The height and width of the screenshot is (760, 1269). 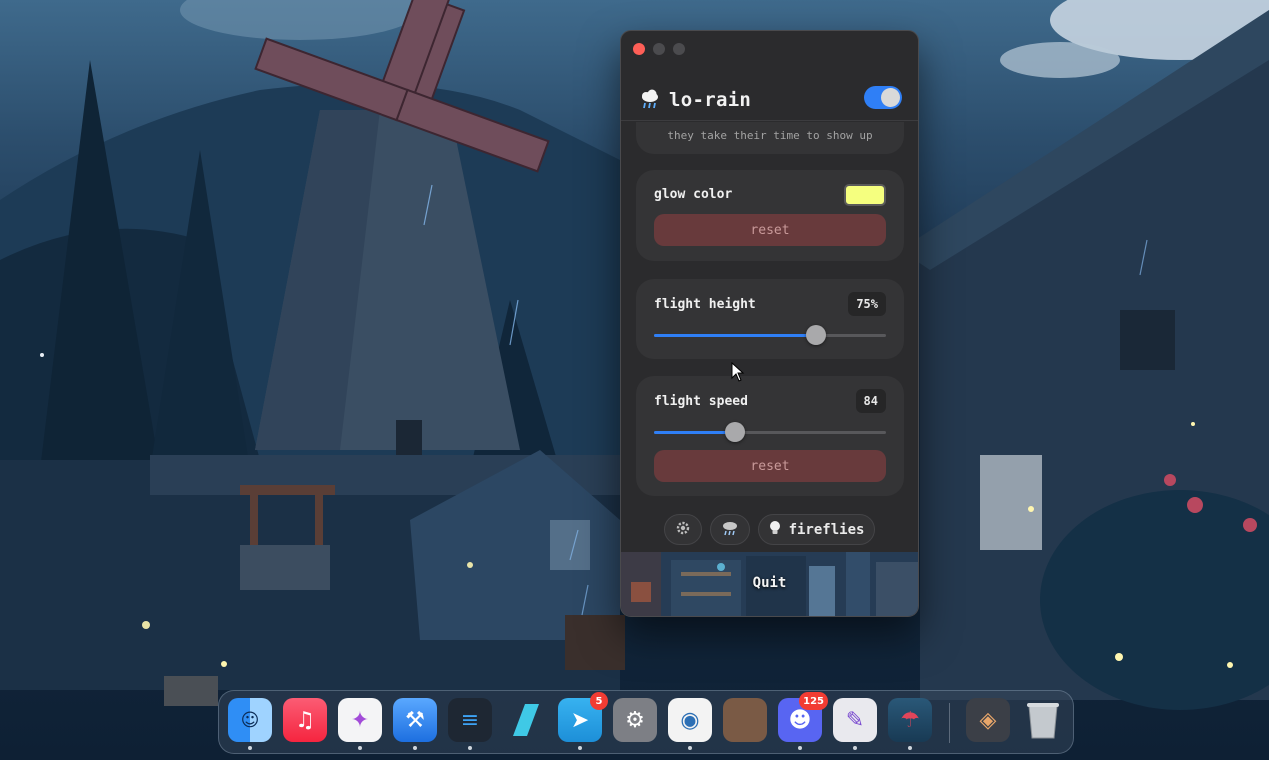 I want to click on settings-tab, so click(x=682, y=529).